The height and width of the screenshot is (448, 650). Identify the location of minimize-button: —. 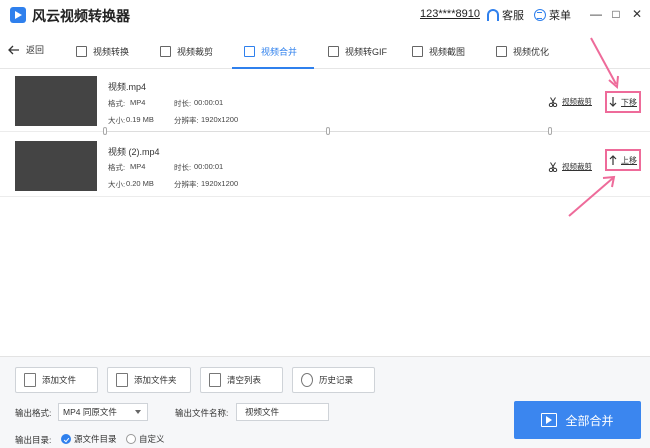
(596, 14).